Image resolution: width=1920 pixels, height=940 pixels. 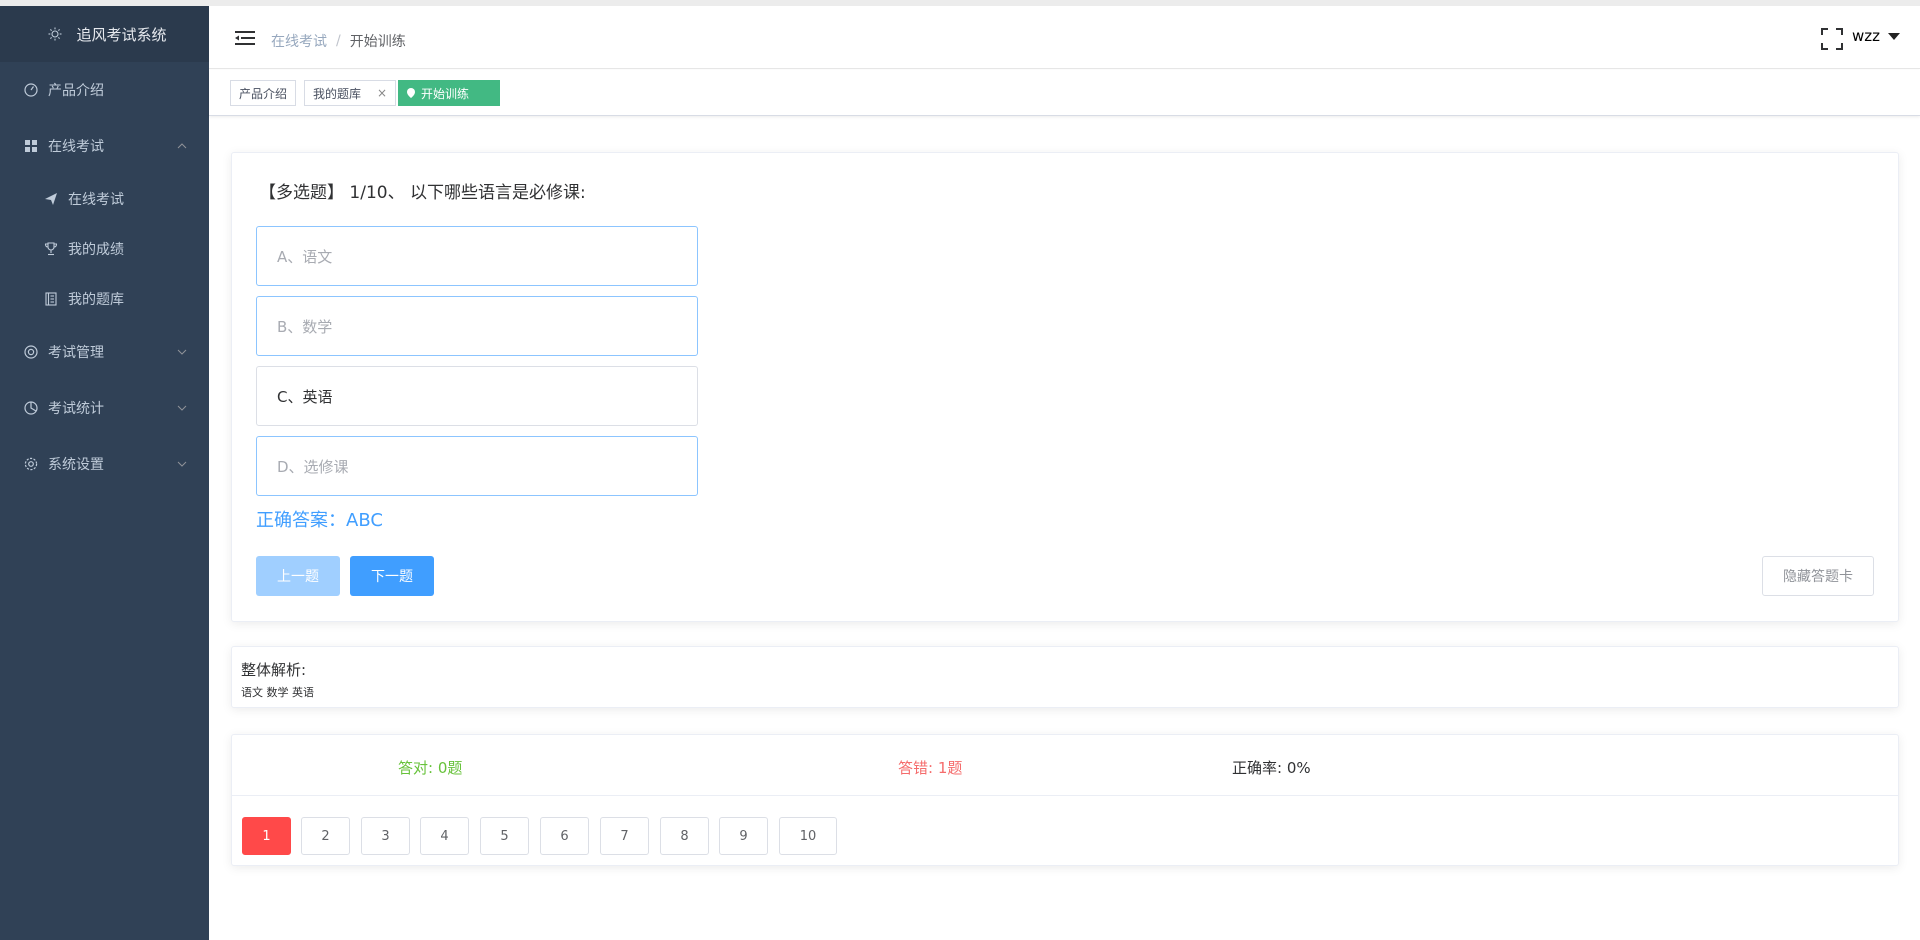 What do you see at coordinates (743, 836) in the screenshot?
I see `question-number-button: 9` at bounding box center [743, 836].